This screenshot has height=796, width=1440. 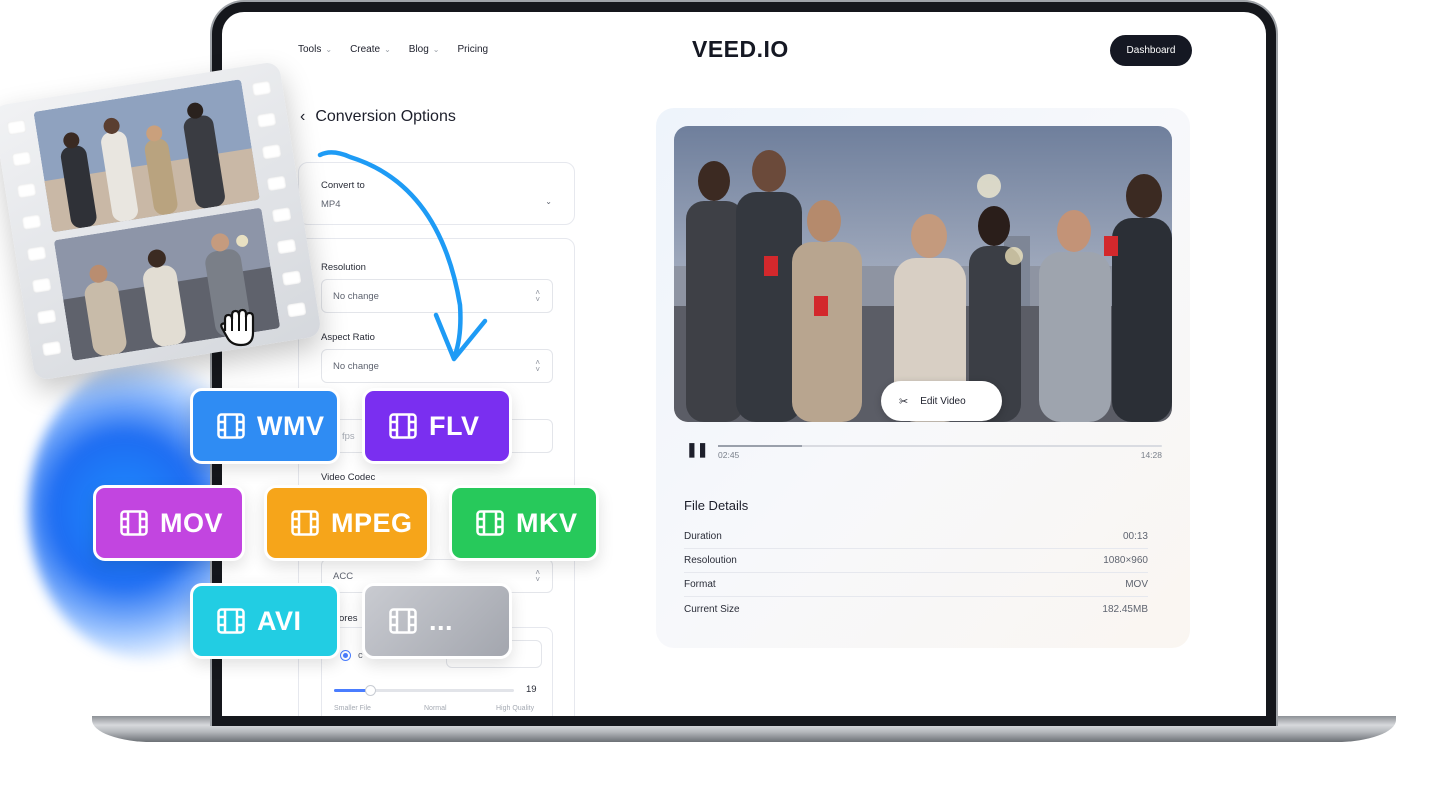 What do you see at coordinates (393, 49) in the screenshot?
I see `top-nav: Tools ⌄ Create ⌄ Blog ⌄ Pricing` at bounding box center [393, 49].